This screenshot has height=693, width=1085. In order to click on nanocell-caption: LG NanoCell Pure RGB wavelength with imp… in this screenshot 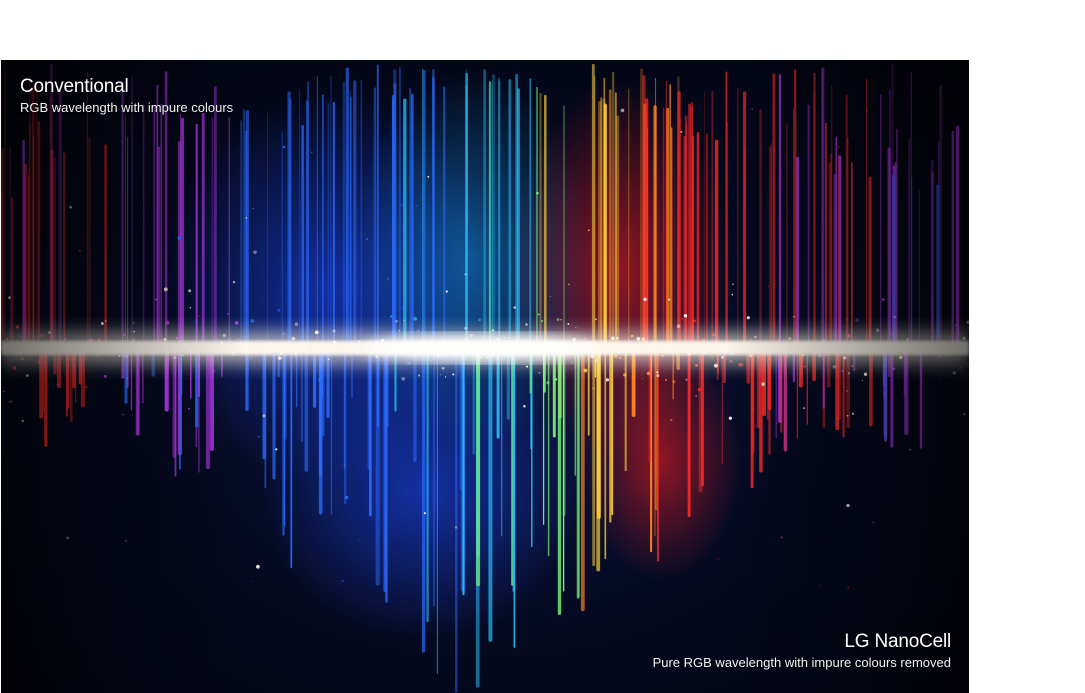, I will do `click(802, 650)`.